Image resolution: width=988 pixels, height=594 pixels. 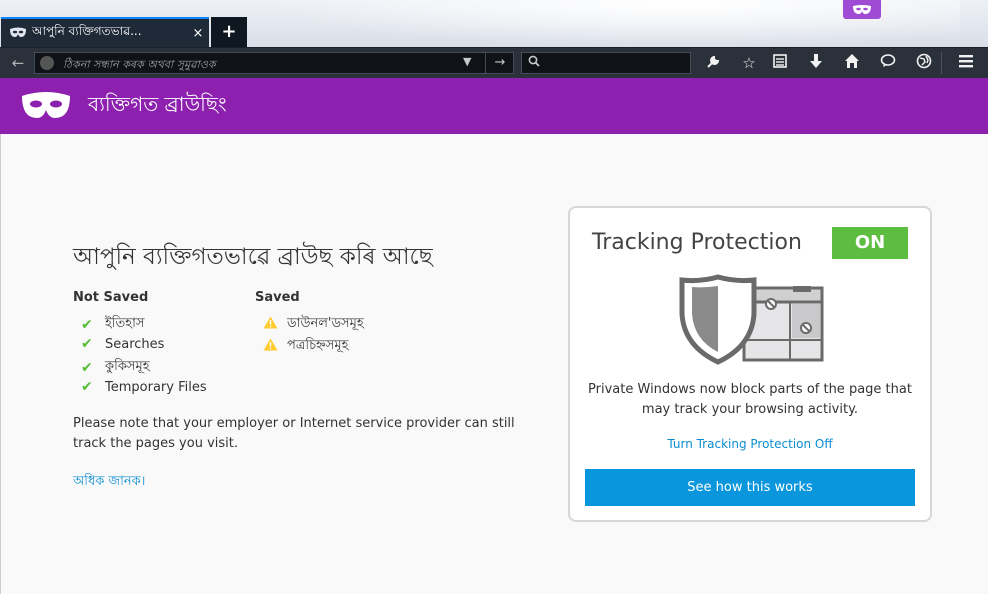 I want to click on search-icon, so click(x=534, y=62).